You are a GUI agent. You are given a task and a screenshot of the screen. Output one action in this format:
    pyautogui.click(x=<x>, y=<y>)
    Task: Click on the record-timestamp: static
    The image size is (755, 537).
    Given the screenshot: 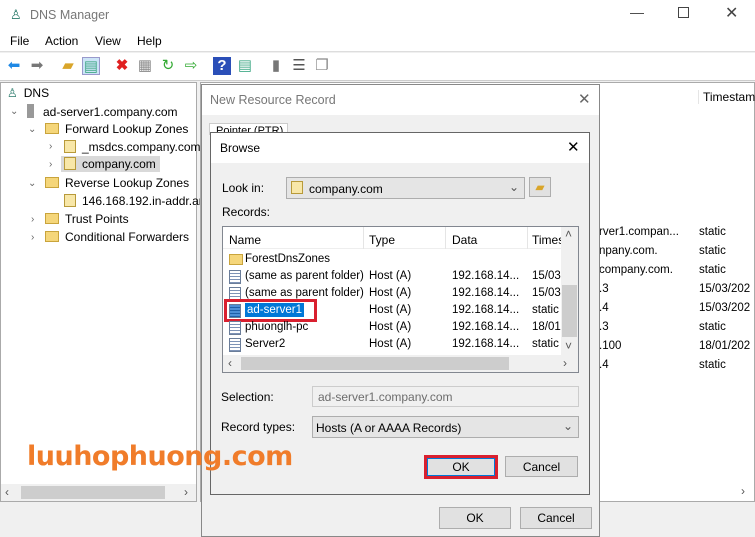 What is the action you would take?
    pyautogui.click(x=545, y=344)
    